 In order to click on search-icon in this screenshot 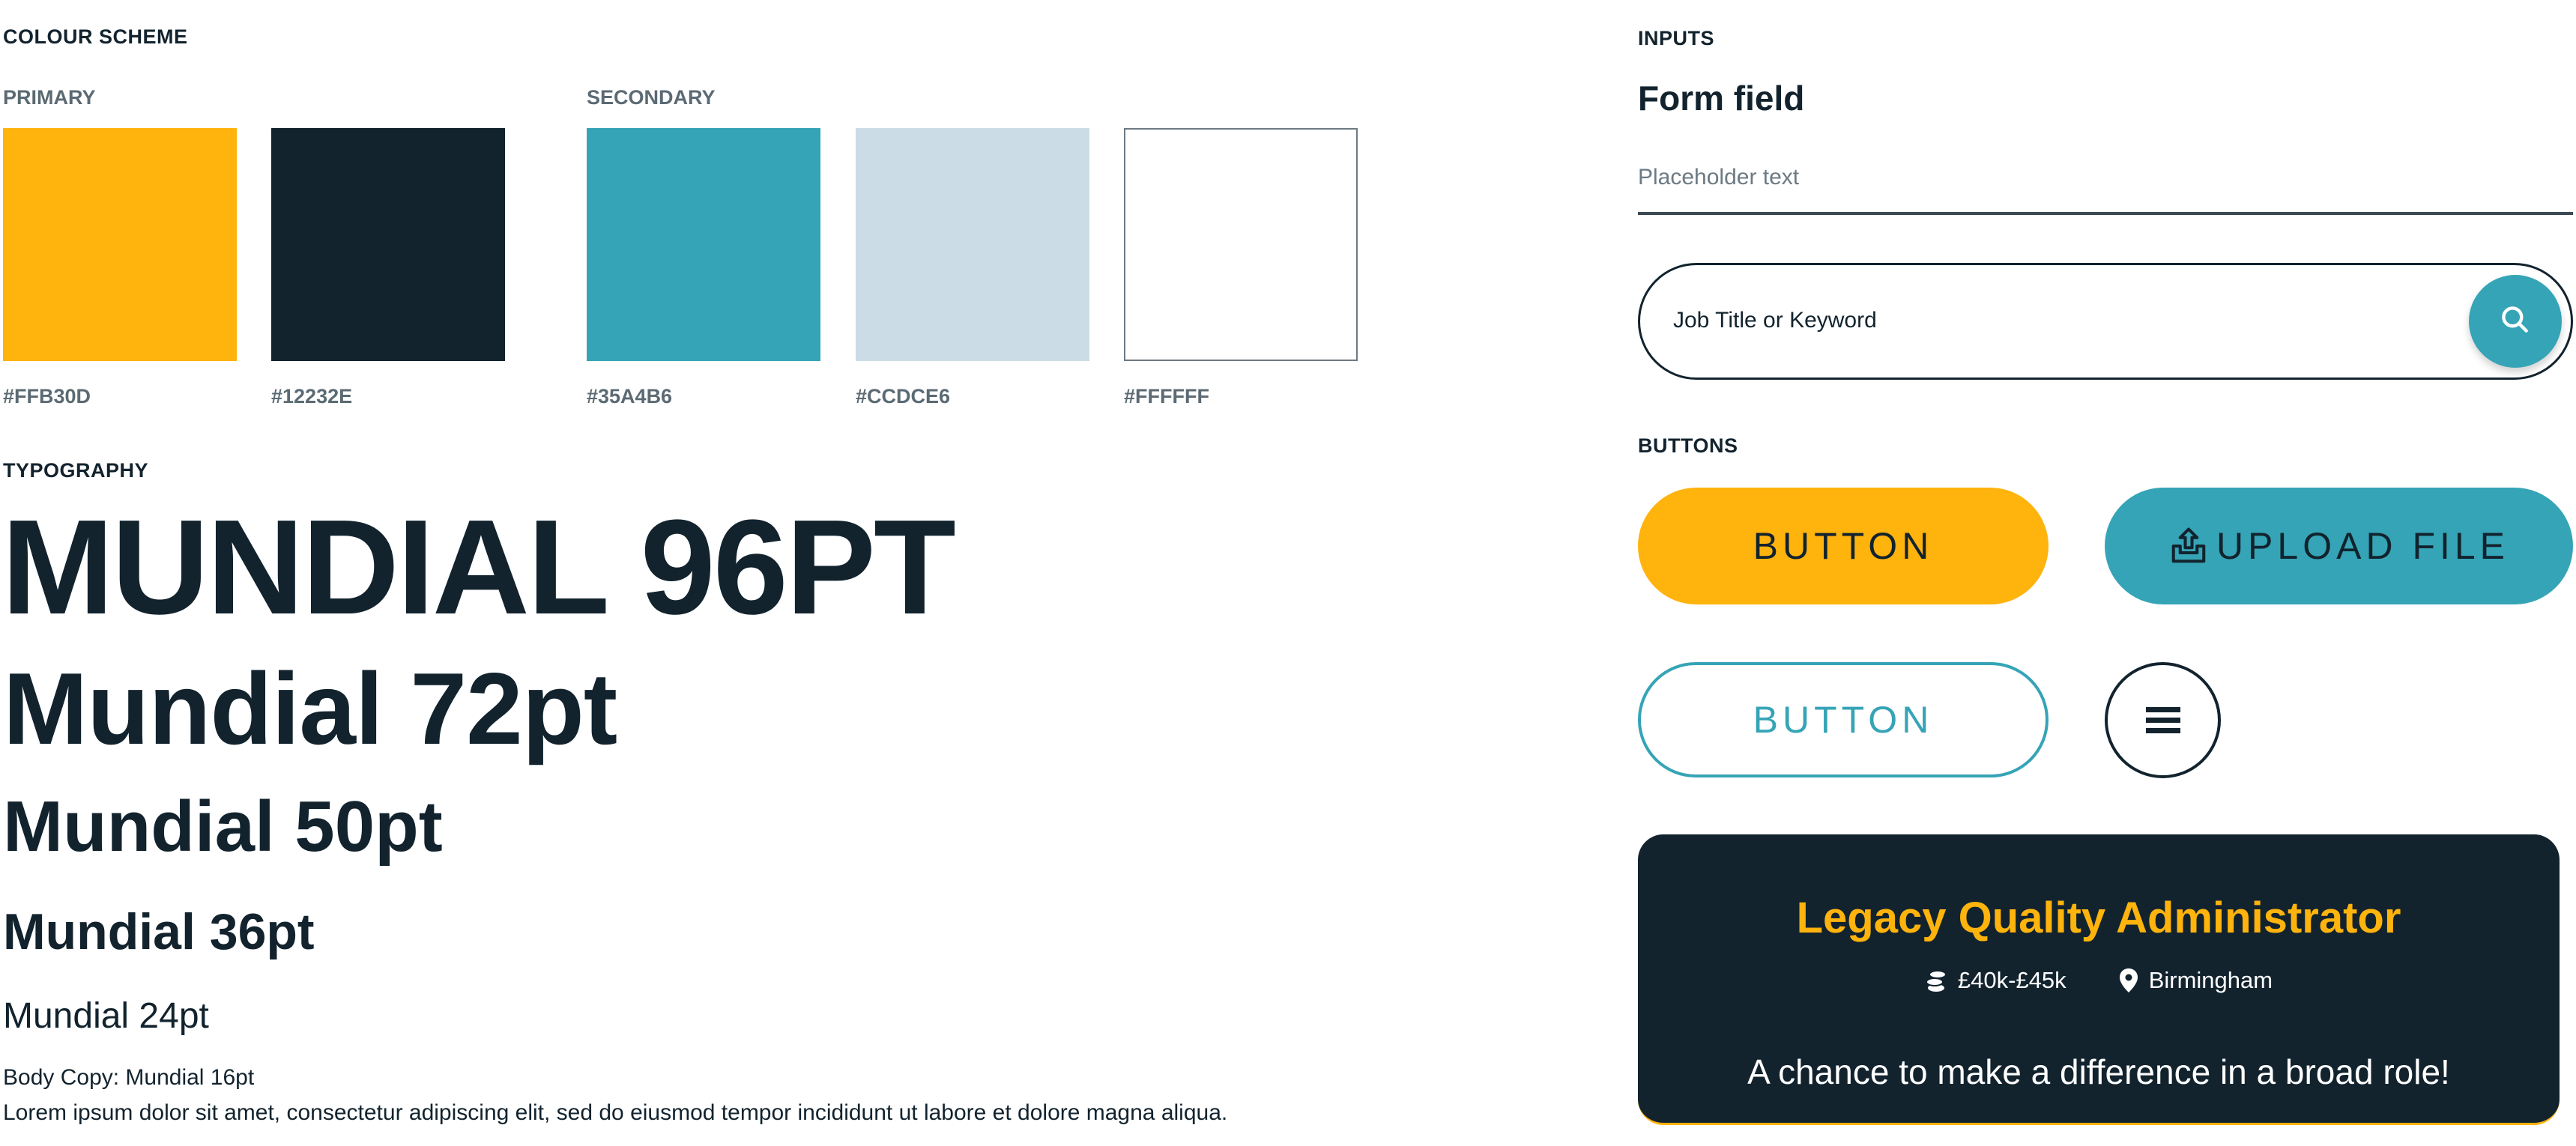, I will do `click(2515, 321)`.